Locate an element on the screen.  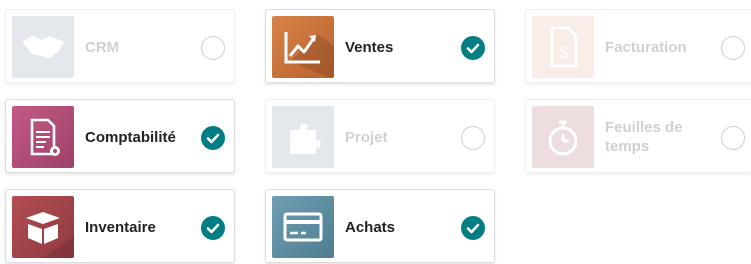
line-chart-icon is located at coordinates (309, 55).